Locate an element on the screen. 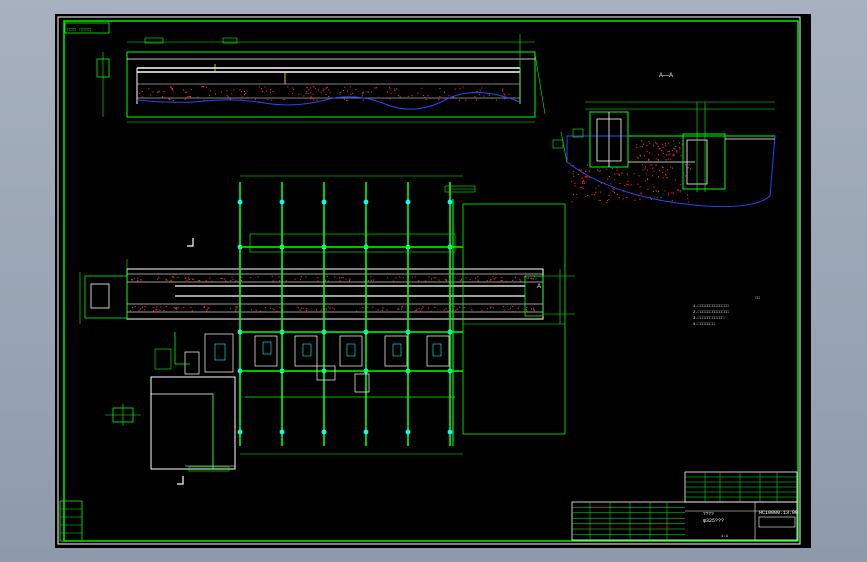 The width and height of the screenshot is (867, 562). section-a-a-view: A—A is located at coordinates (664, 140).